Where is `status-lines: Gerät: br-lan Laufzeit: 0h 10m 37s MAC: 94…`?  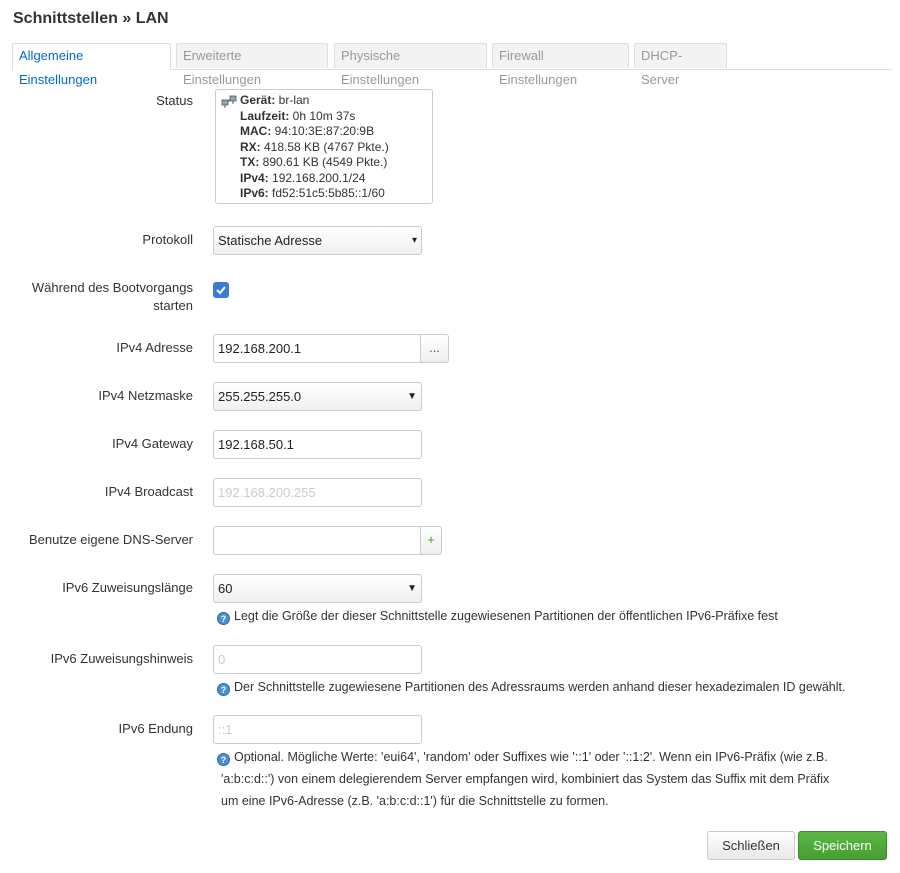 status-lines: Gerät: br-lan Laufzeit: 0h 10m 37s MAC: 94… is located at coordinates (336, 147).